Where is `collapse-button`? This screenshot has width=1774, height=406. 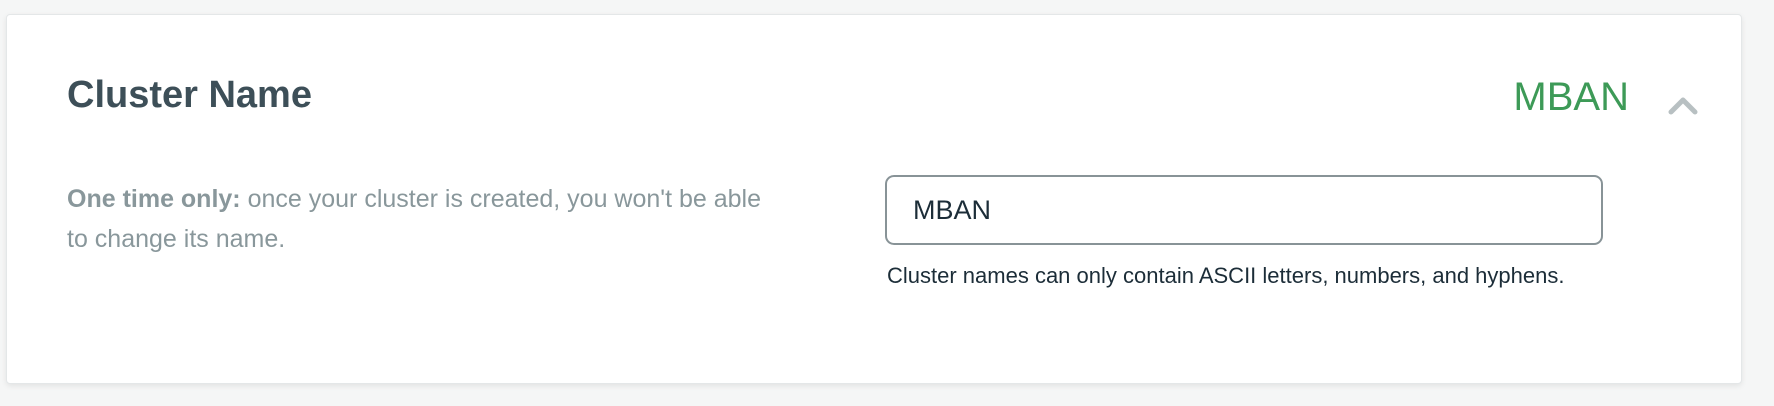
collapse-button is located at coordinates (1683, 105).